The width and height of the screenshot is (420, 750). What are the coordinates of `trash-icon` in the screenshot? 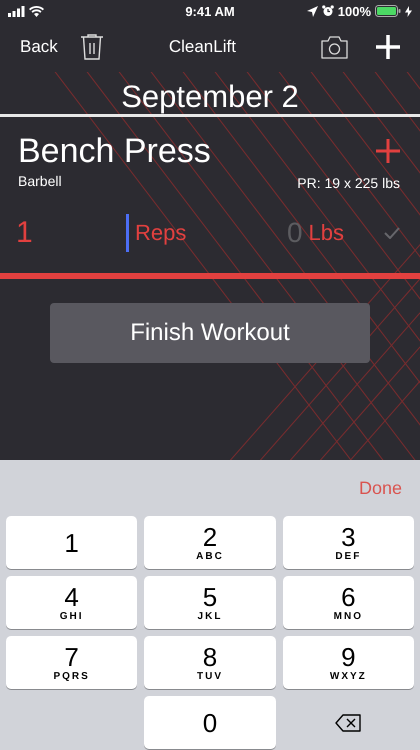 It's located at (92, 47).